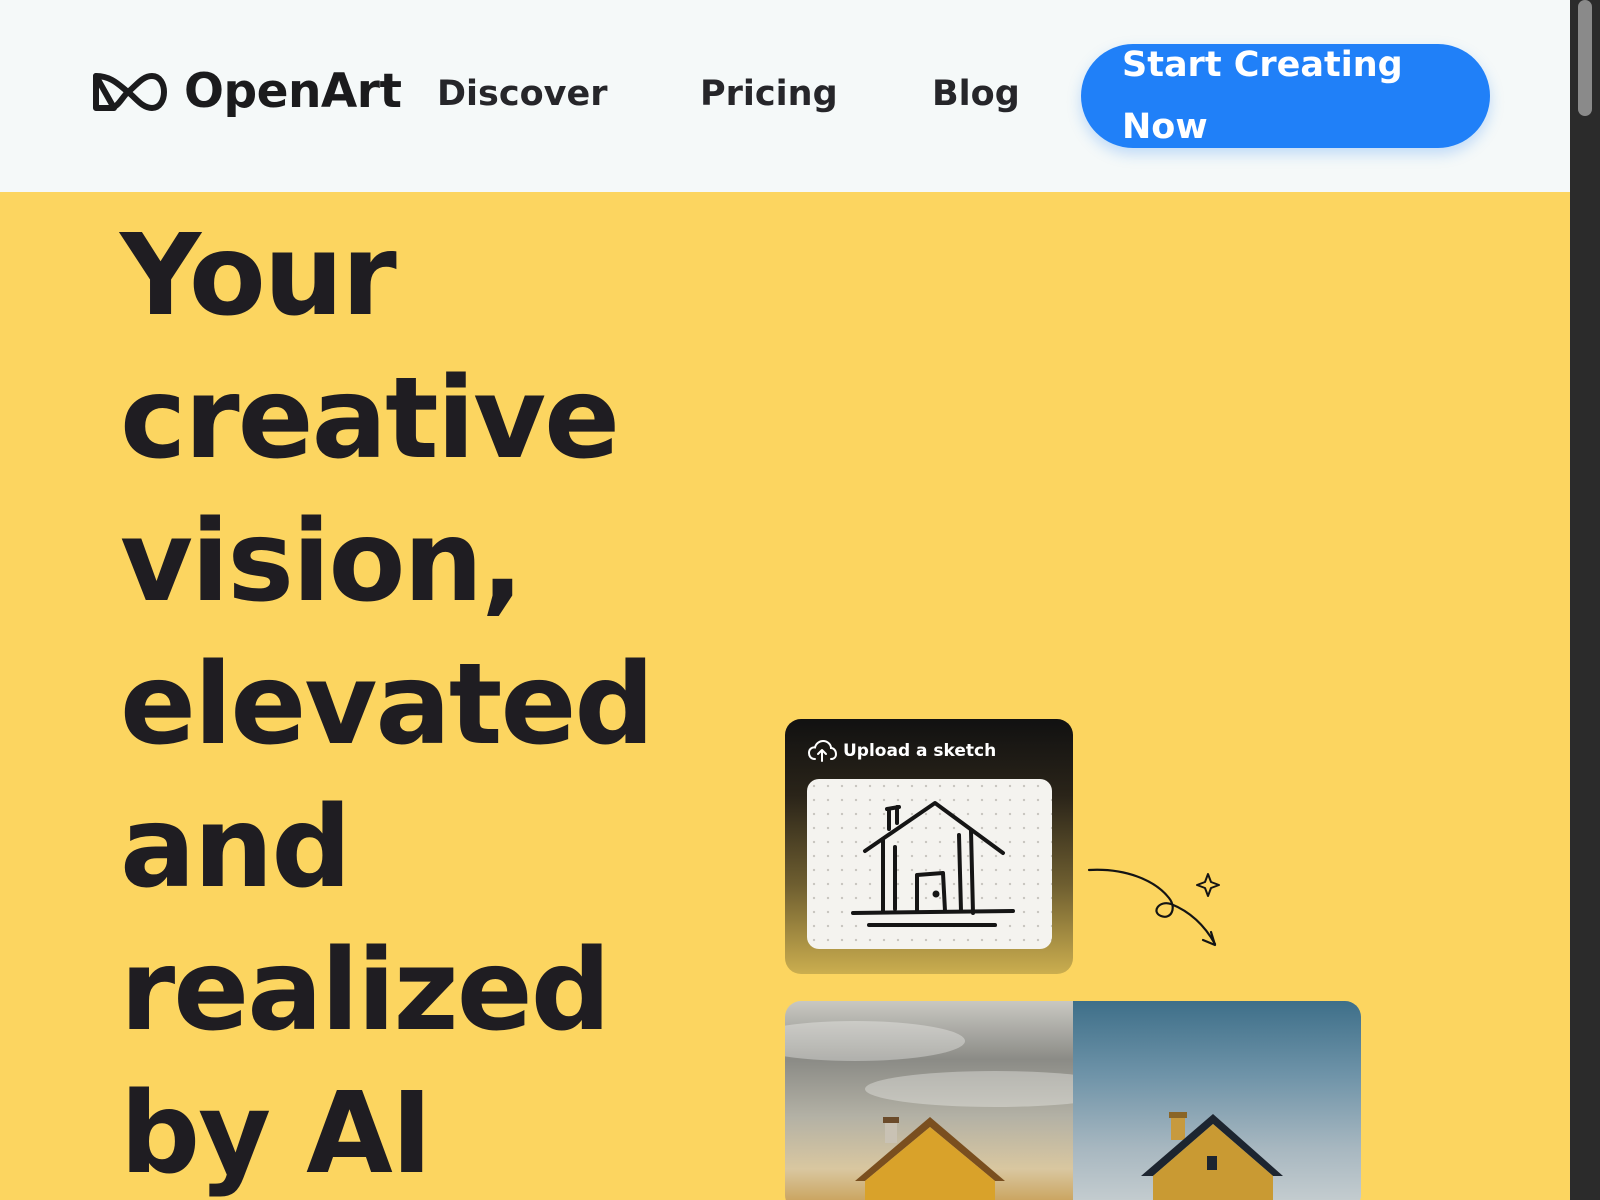  What do you see at coordinates (1585, 58) in the screenshot?
I see `scrollbar-thumb` at bounding box center [1585, 58].